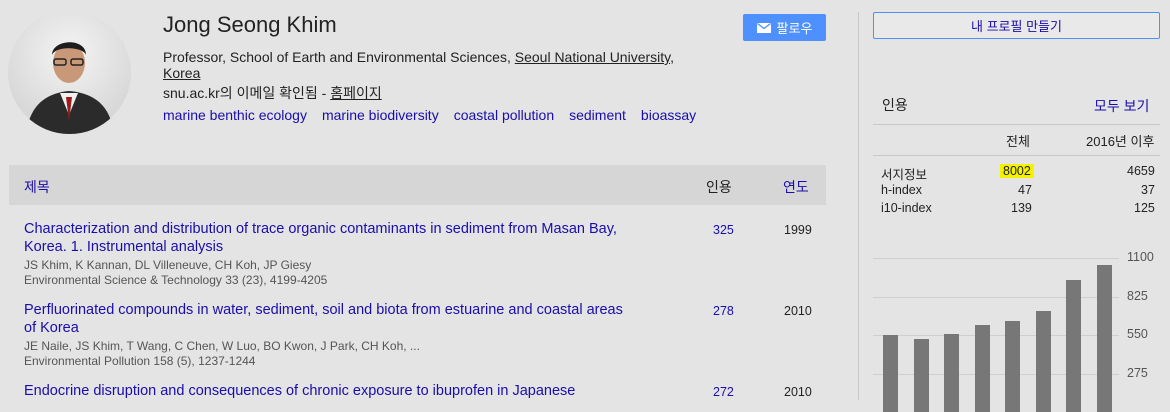  What do you see at coordinates (719, 187) in the screenshot?
I see `sort-by-cited: 인용` at bounding box center [719, 187].